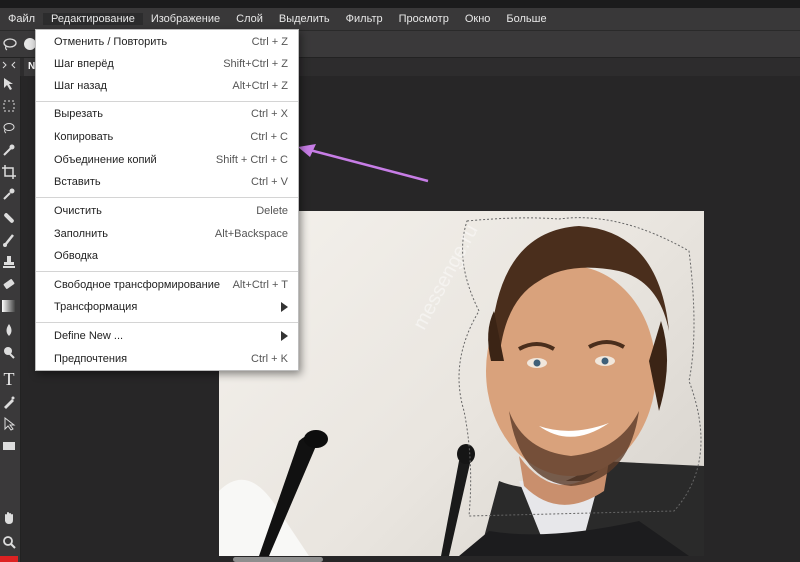  I want to click on menu-item-free-transform: Свободное трансформирование Alt+Ctrl + T, so click(167, 285).